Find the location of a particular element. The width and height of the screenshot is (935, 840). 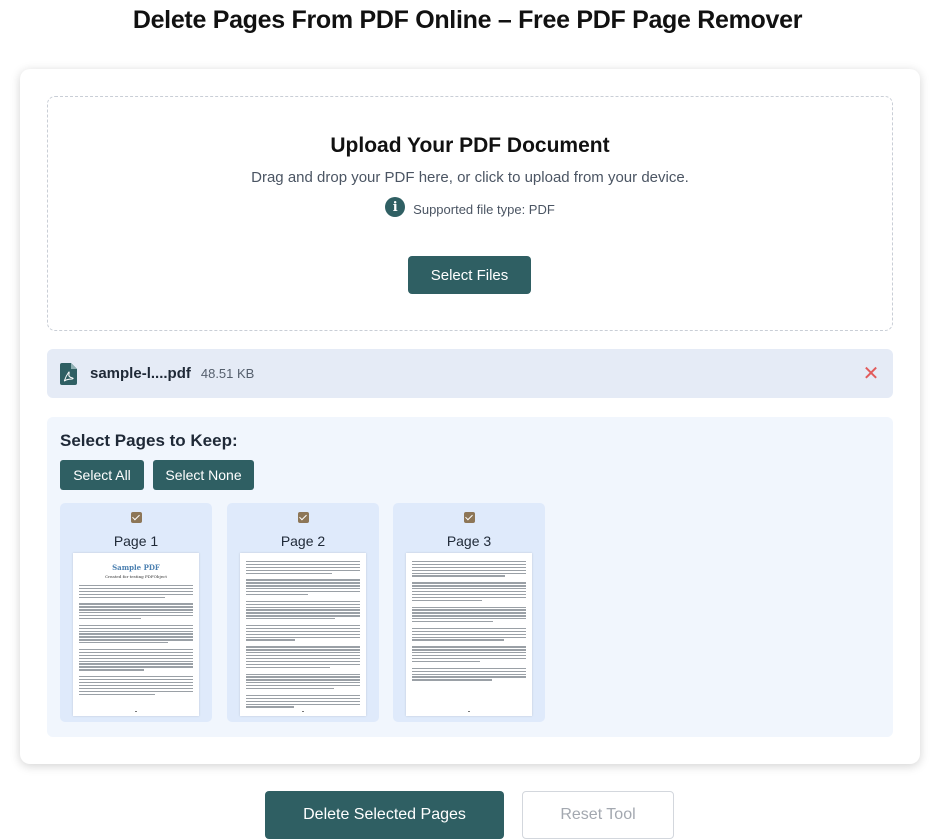

uploaded-file-row: sample-l....pdf 48.51 KB ✕ is located at coordinates (470, 373).